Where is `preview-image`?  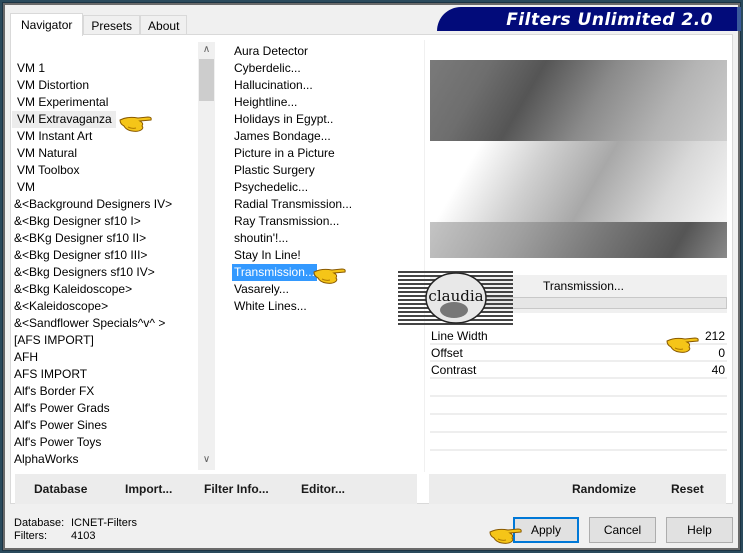 preview-image is located at coordinates (578, 159).